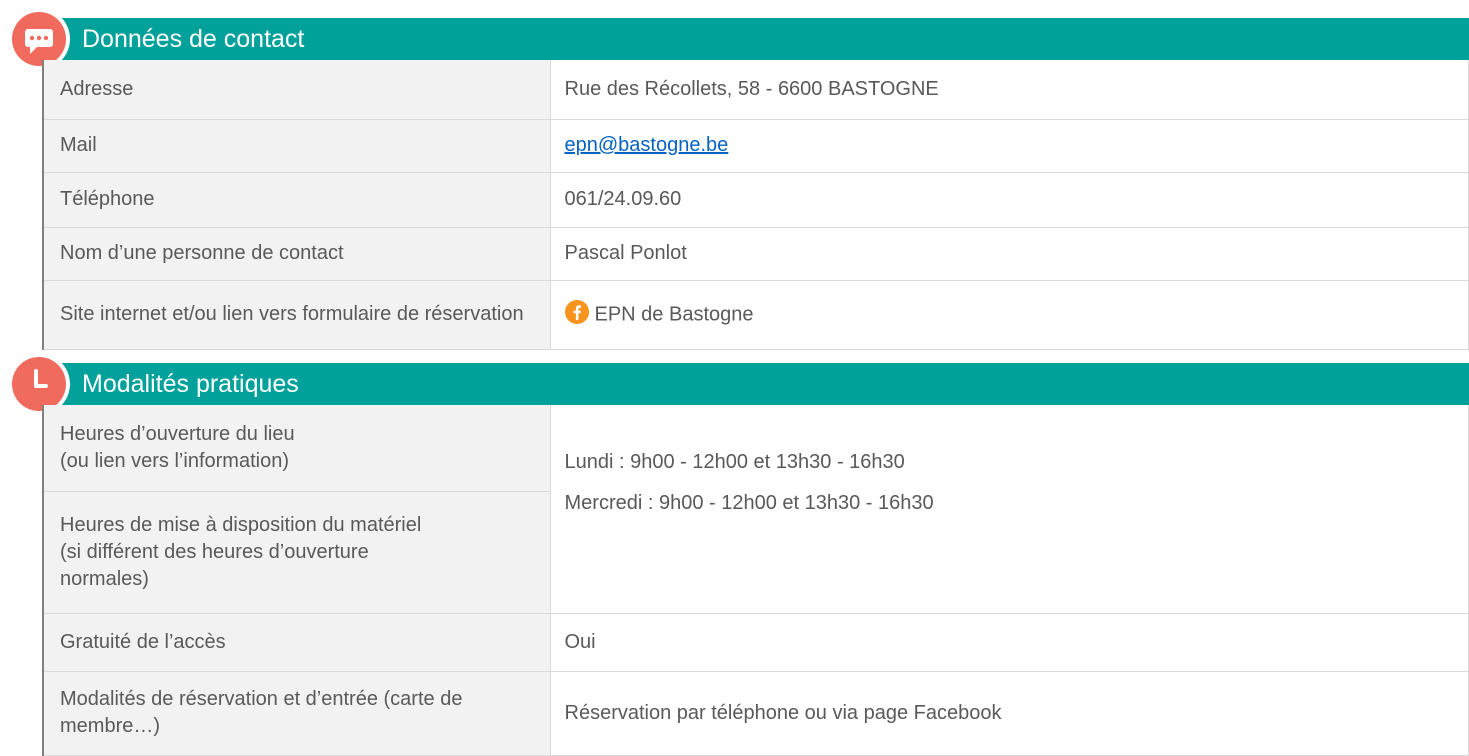 Image resolution: width=1469 pixels, height=756 pixels. What do you see at coordinates (193, 39) in the screenshot?
I see `contact-section-title: Données de contact` at bounding box center [193, 39].